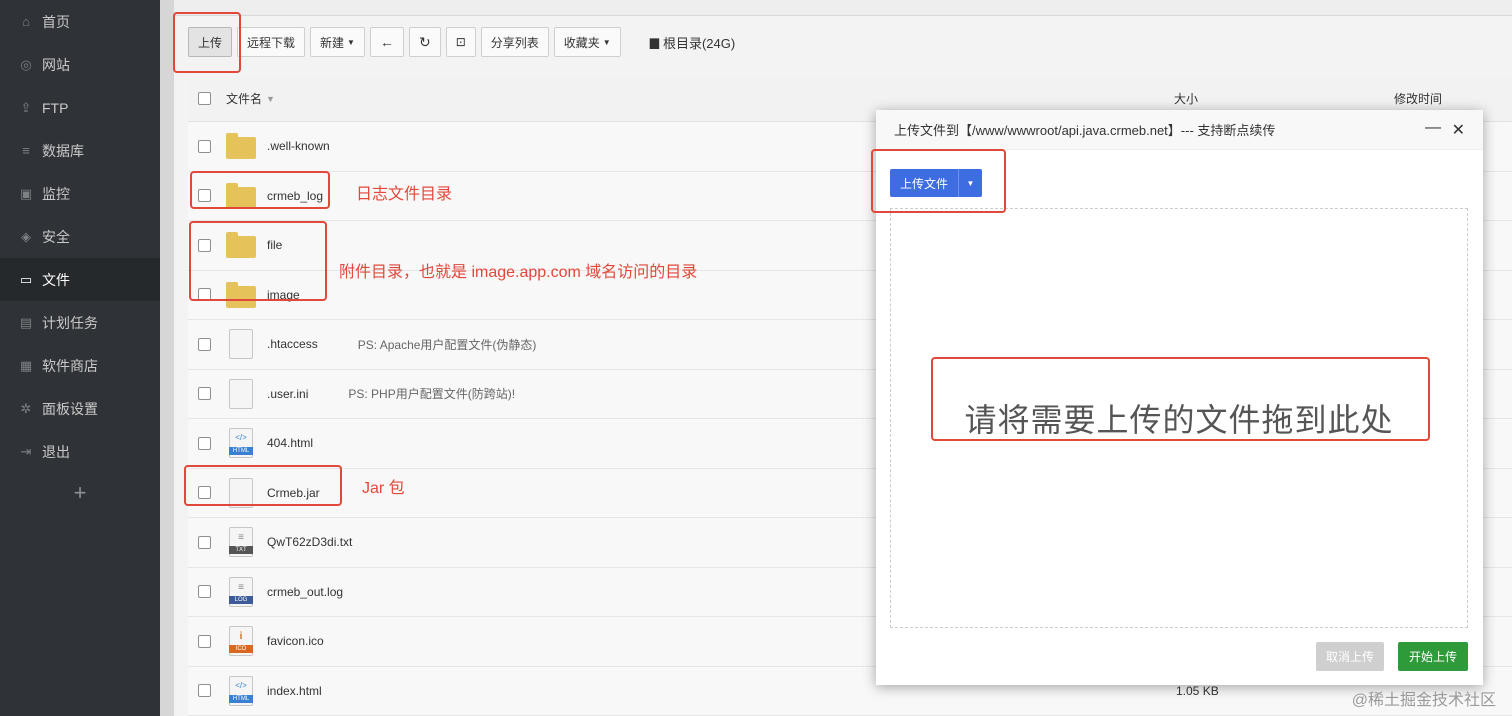  What do you see at coordinates (260, 190) in the screenshot?
I see `annotation-box-log` at bounding box center [260, 190].